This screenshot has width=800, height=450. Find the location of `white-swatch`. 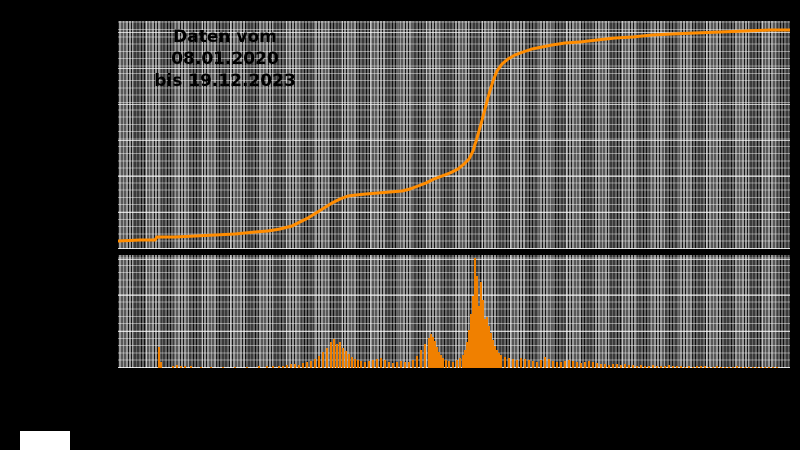

white-swatch is located at coordinates (45, 440).